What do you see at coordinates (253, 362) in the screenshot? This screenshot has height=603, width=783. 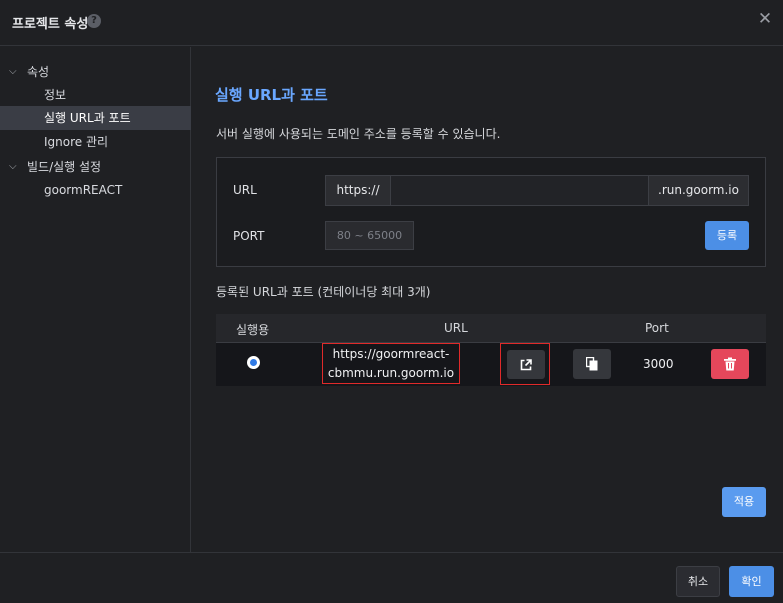 I see `run-radio` at bounding box center [253, 362].